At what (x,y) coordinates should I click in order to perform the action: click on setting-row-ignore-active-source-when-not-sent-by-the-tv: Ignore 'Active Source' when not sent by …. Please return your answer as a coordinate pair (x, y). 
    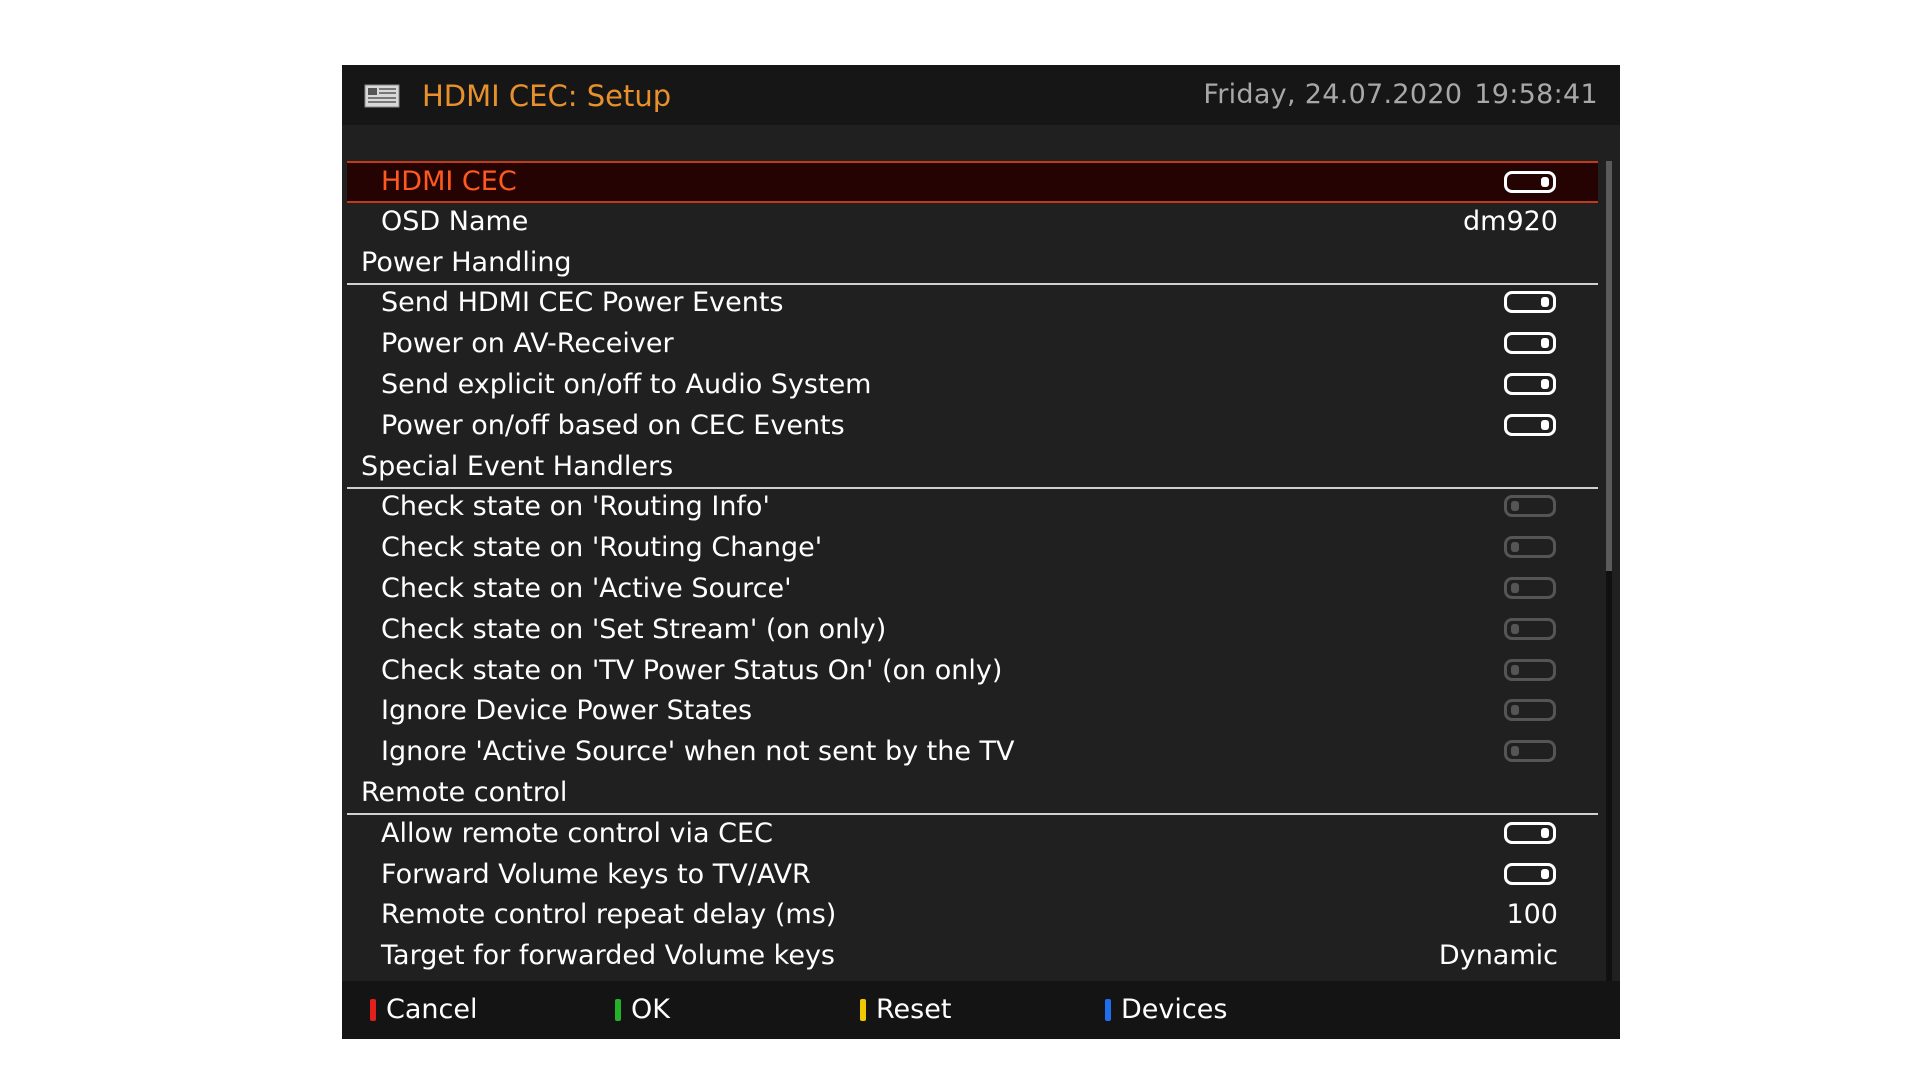
    Looking at the image, I should click on (972, 752).